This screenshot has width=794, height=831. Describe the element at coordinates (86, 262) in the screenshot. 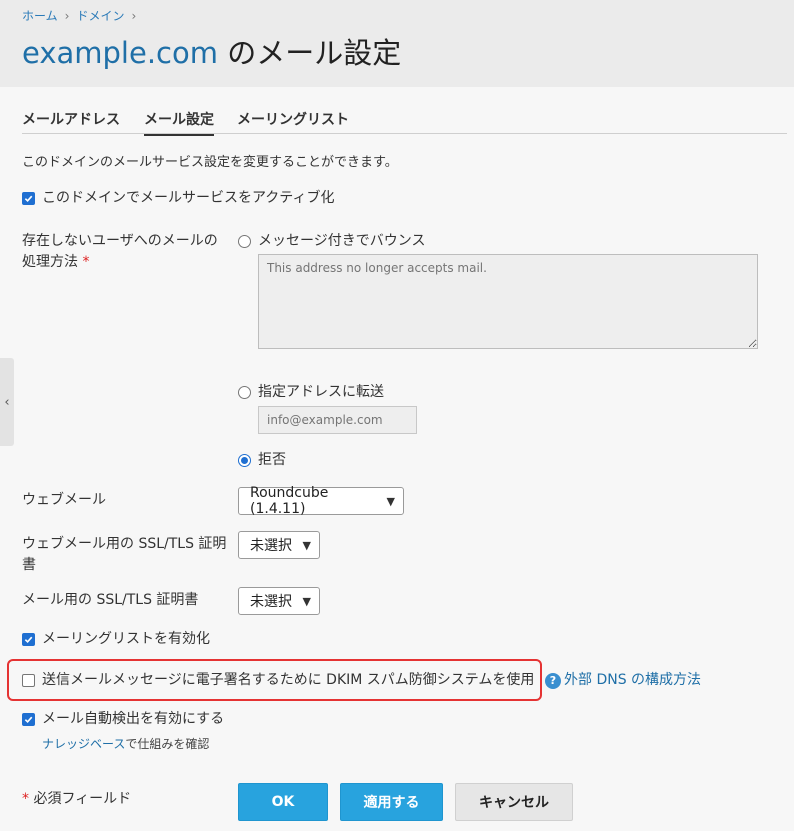

I see `required-mark: *` at that location.